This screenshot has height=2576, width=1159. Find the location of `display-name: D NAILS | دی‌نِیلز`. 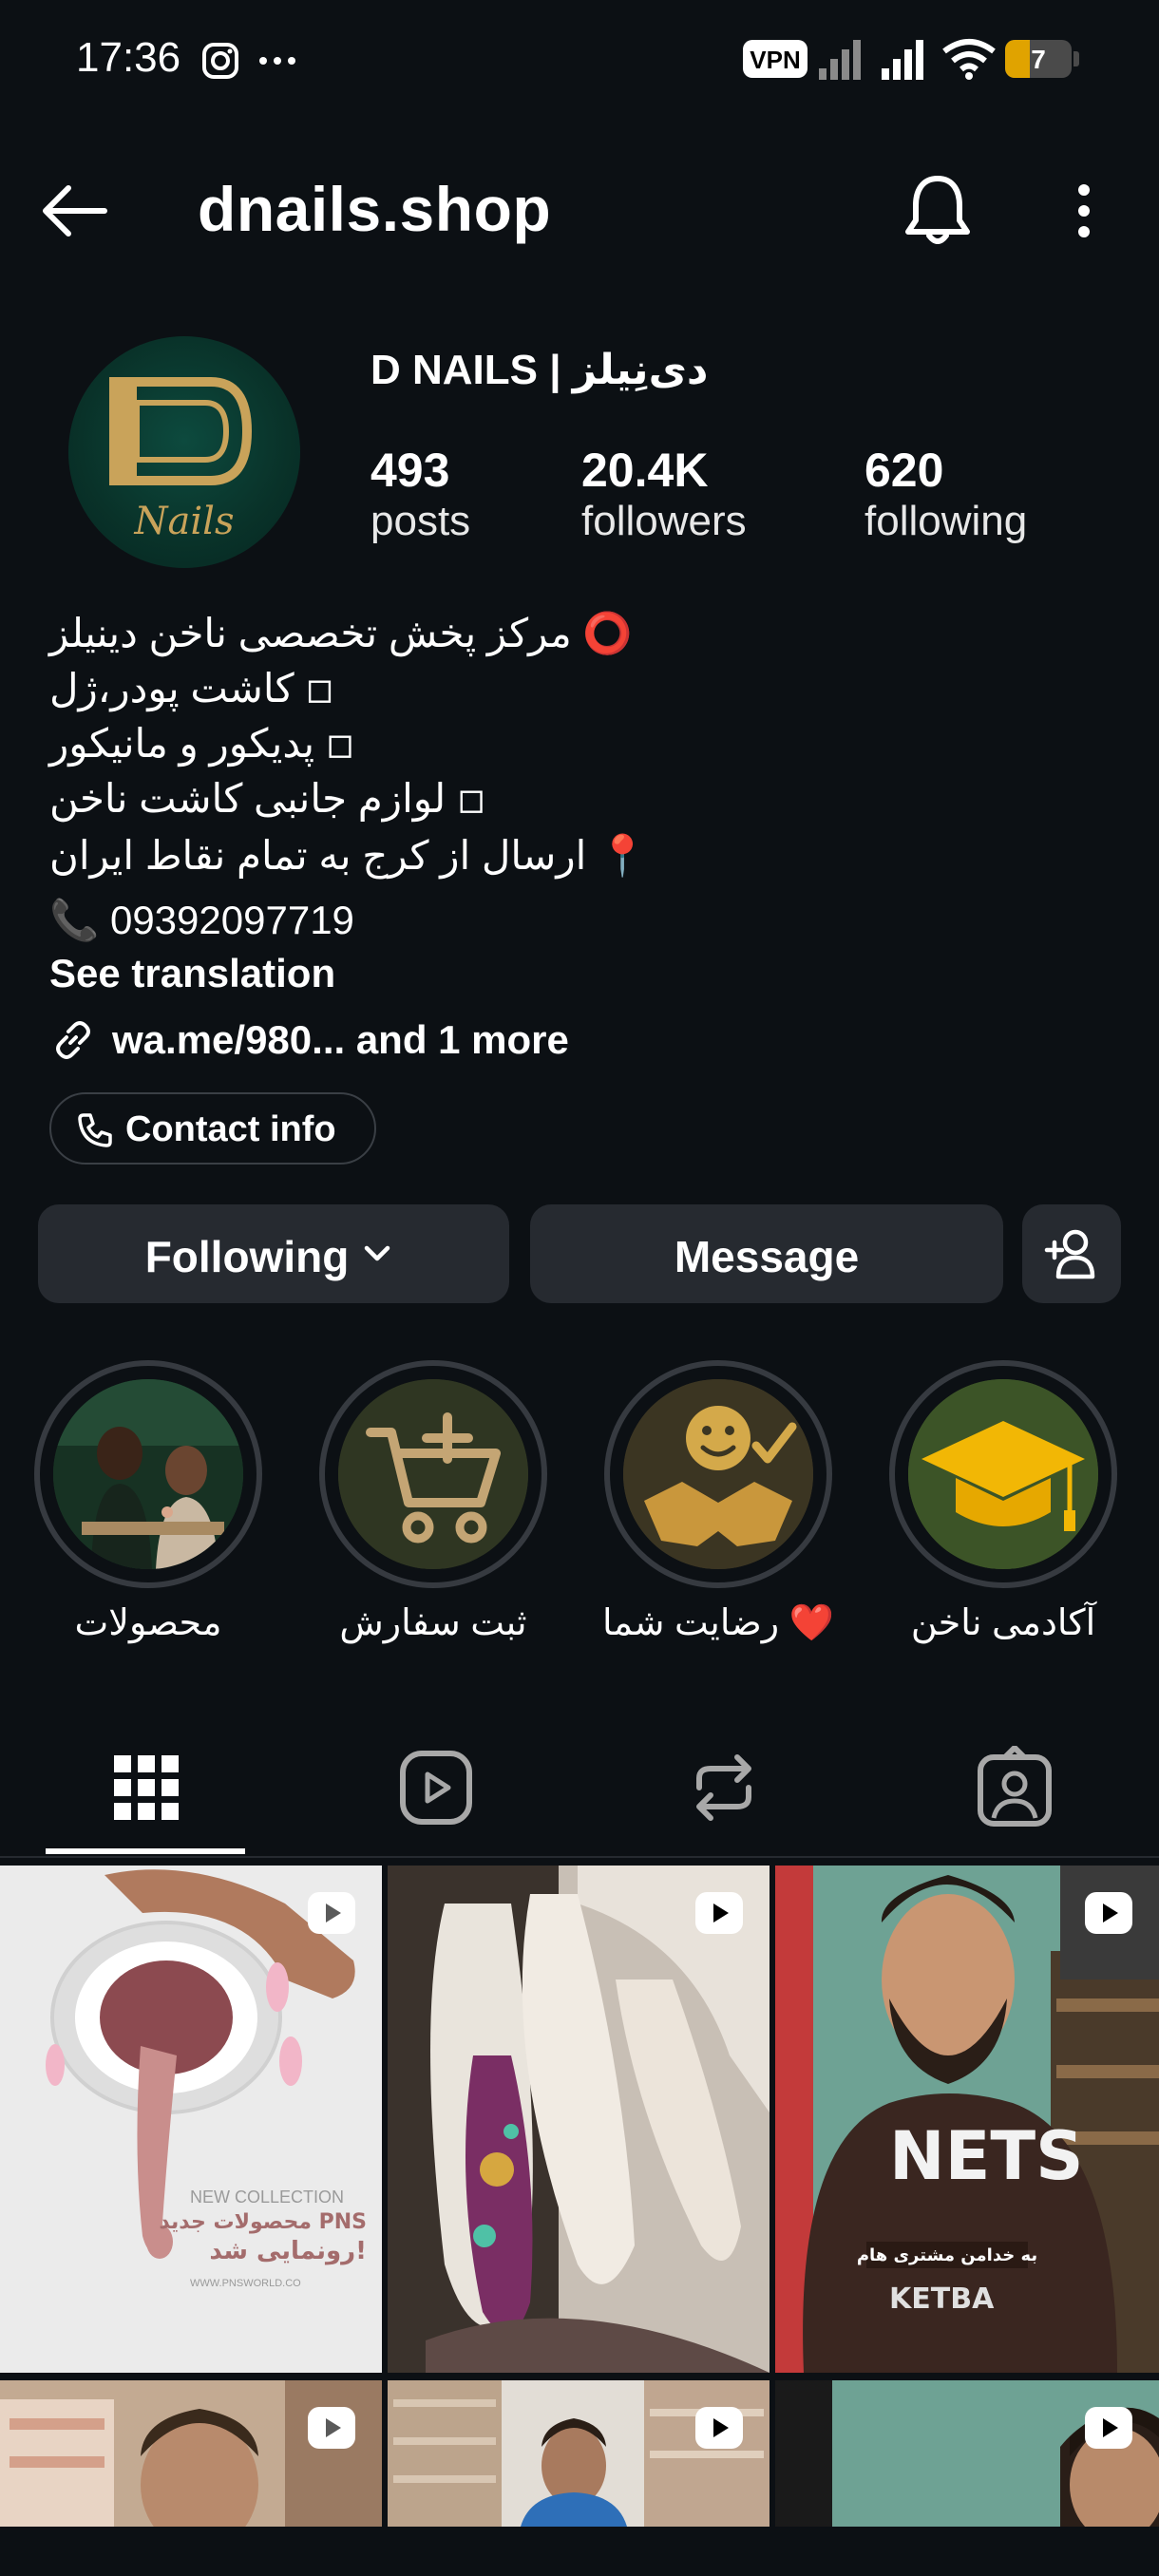

display-name: D NAILS | دی‌نِیلز is located at coordinates (539, 370).